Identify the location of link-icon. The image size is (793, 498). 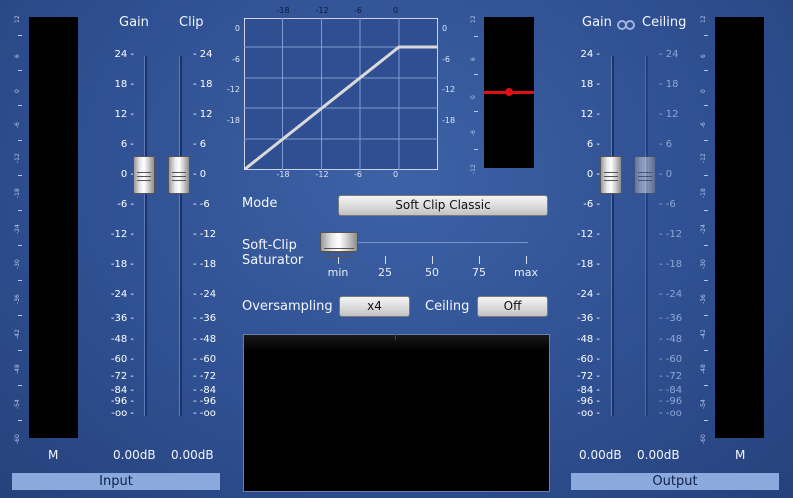
(626, 23).